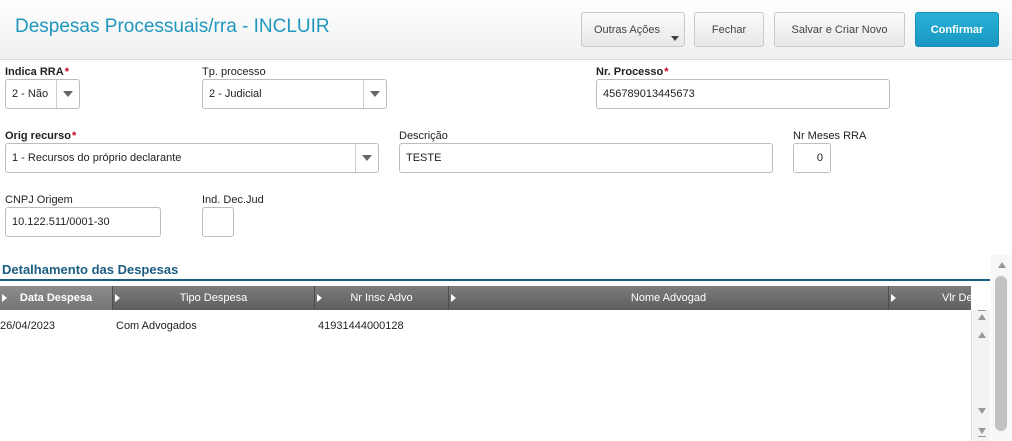 This screenshot has width=1012, height=441. I want to click on descricao-label: Descrição, so click(423, 136).